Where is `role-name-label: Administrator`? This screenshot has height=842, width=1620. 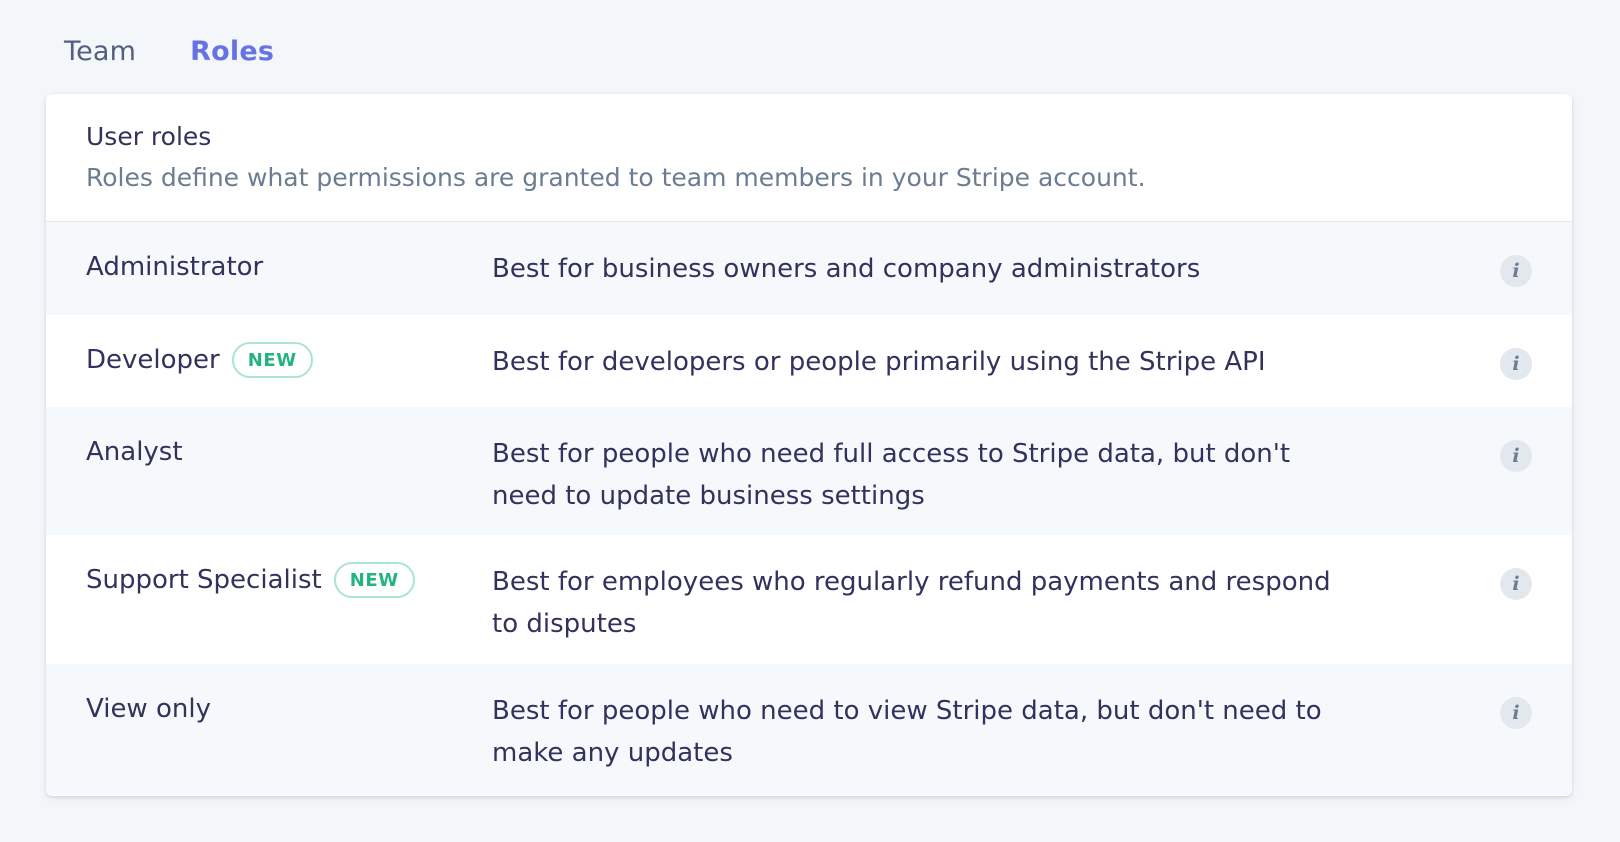
role-name-label: Administrator is located at coordinates (175, 267).